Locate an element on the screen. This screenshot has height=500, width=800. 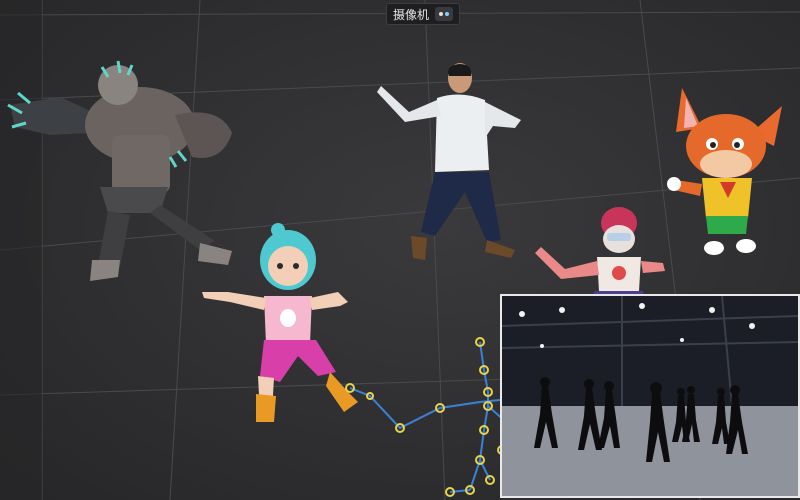
mocap-studio-video-icon is located at coordinates (650, 396).